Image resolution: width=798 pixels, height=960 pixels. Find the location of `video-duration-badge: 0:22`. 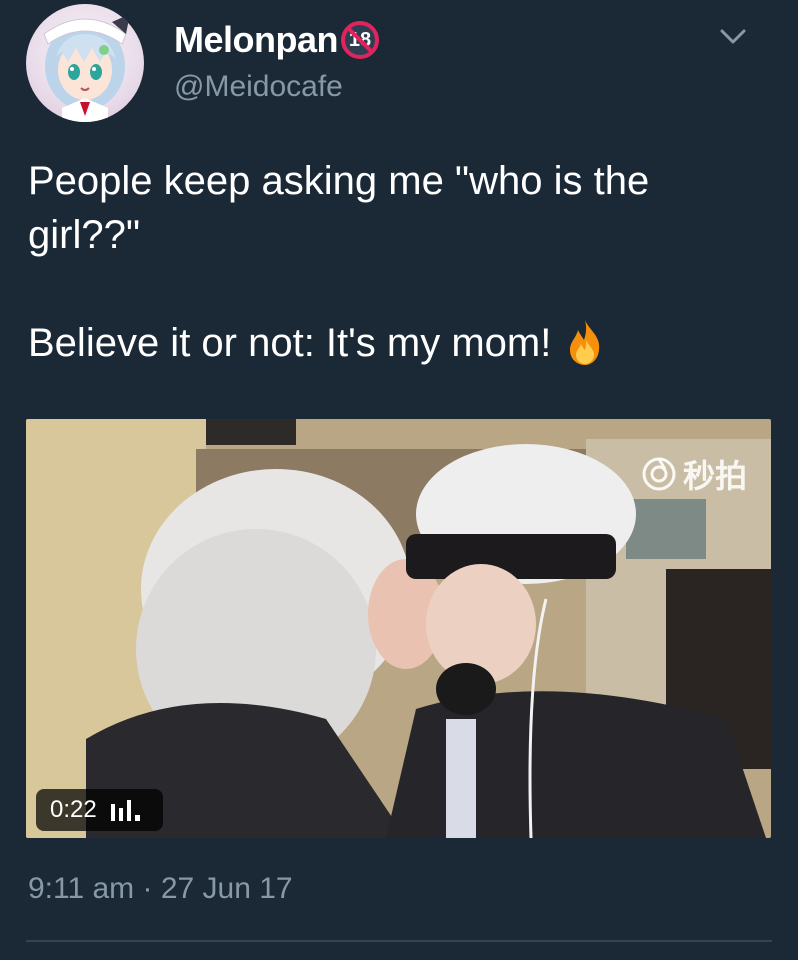

video-duration-badge: 0:22 is located at coordinates (99, 810).